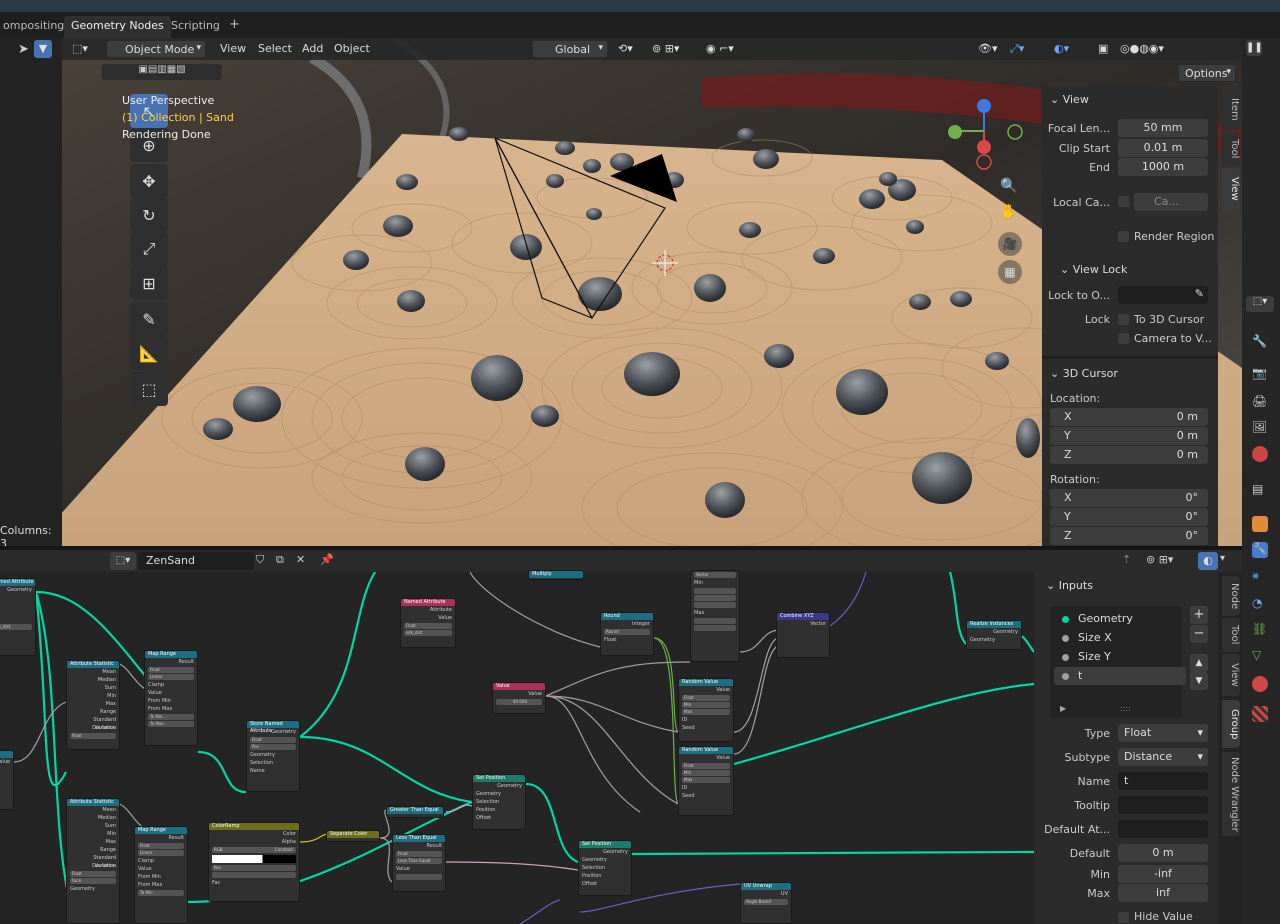 The height and width of the screenshot is (924, 1280). I want to click on inputs-header: ⌄ Inputs, so click(1069, 585).